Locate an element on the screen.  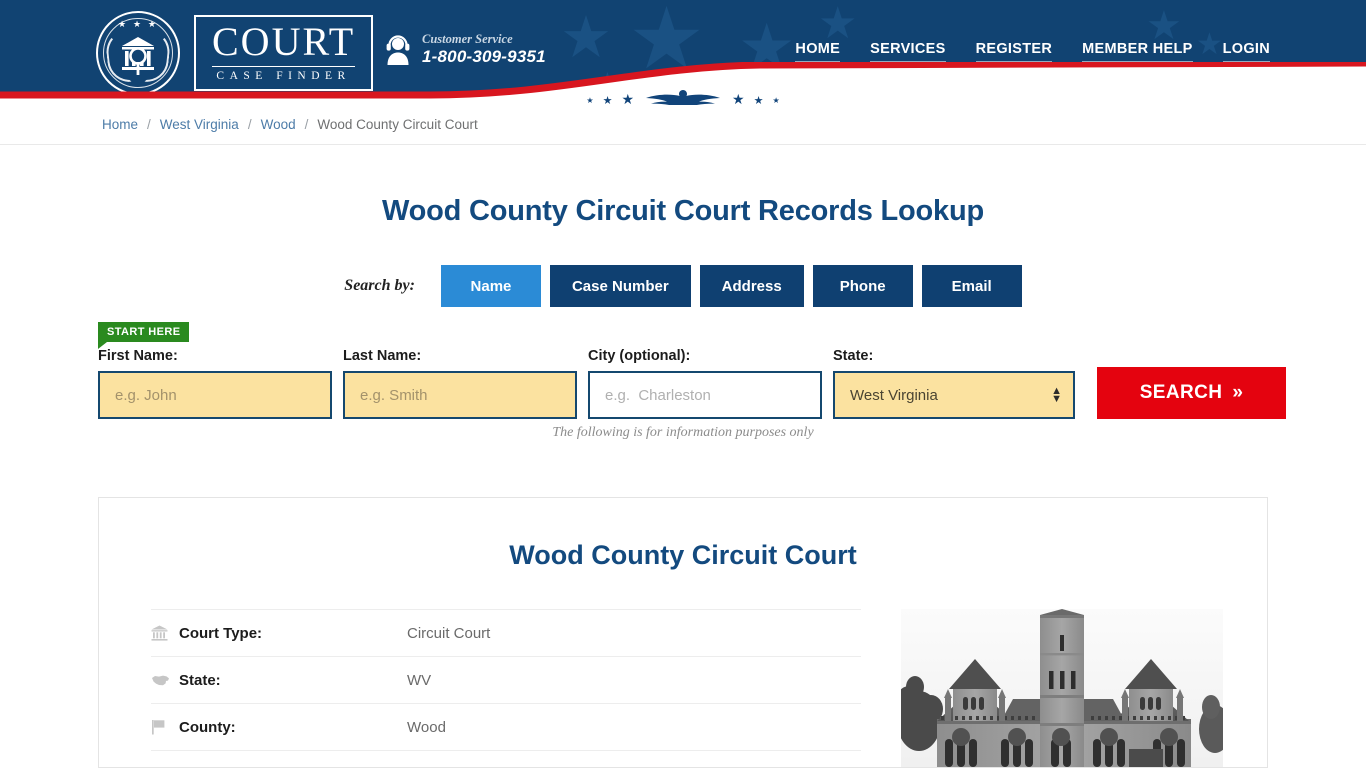
first-name-group: First Name: is located at coordinates (215, 383).